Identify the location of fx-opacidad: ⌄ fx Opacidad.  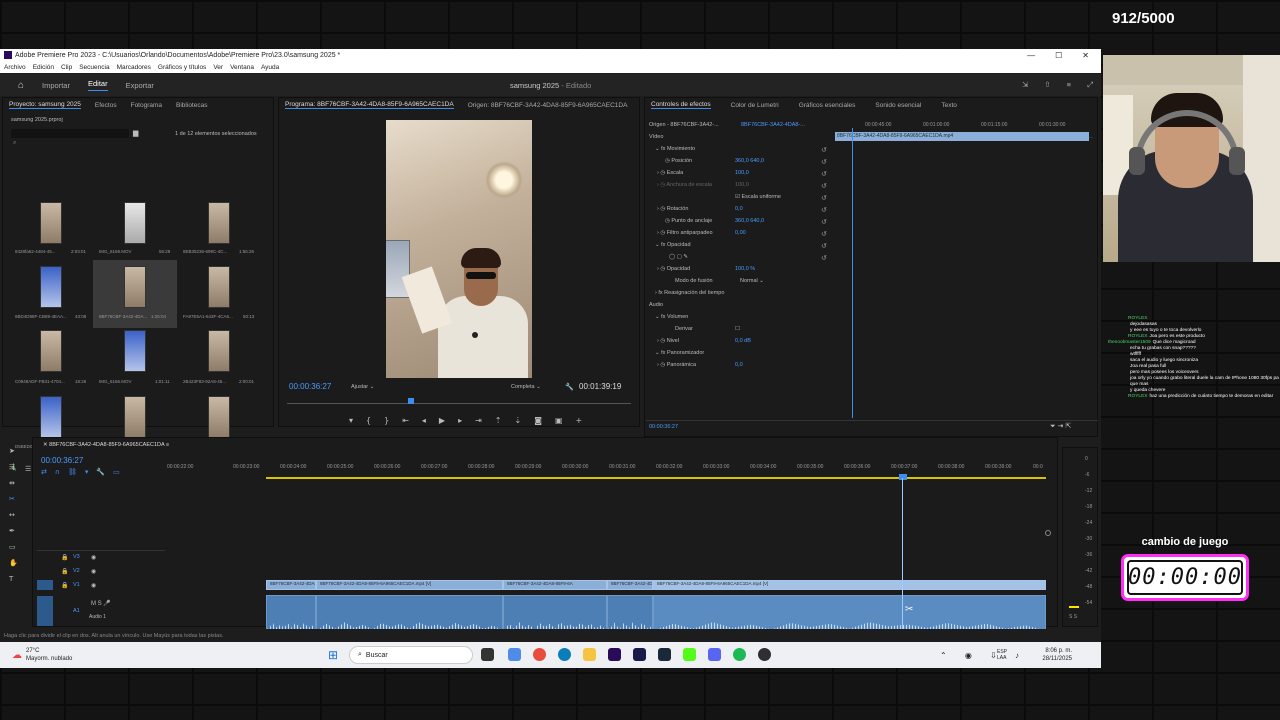
(673, 245).